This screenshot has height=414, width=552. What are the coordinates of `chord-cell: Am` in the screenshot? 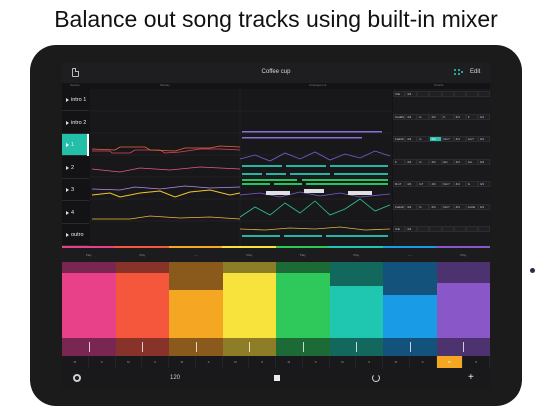 It's located at (471, 161).